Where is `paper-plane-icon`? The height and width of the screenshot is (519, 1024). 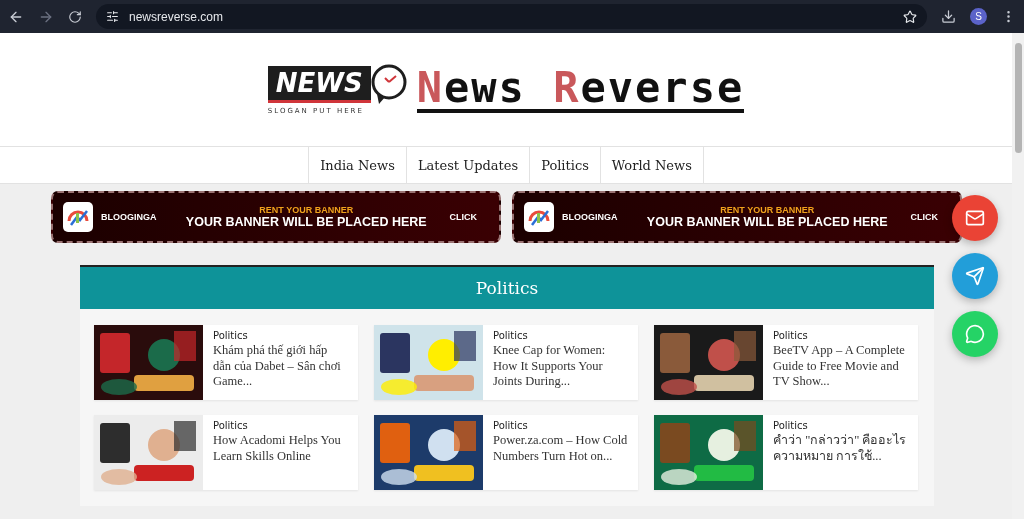
paper-plane-icon is located at coordinates (975, 276).